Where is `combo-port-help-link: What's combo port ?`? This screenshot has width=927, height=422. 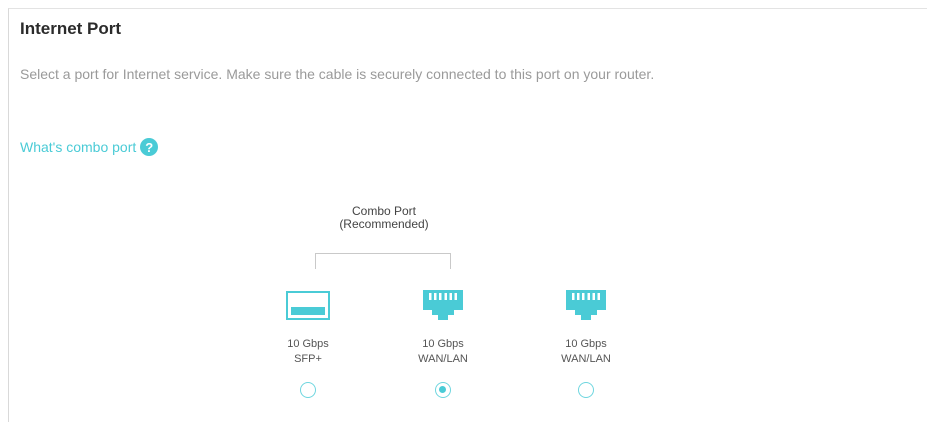 combo-port-help-link: What's combo port ? is located at coordinates (89, 147).